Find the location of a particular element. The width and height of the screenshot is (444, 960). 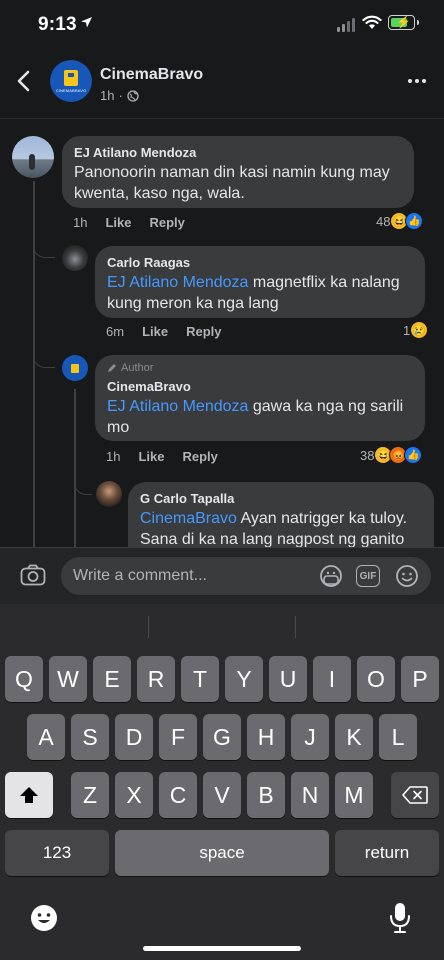

comment-author: G Carlo Tapalla is located at coordinates (281, 499).